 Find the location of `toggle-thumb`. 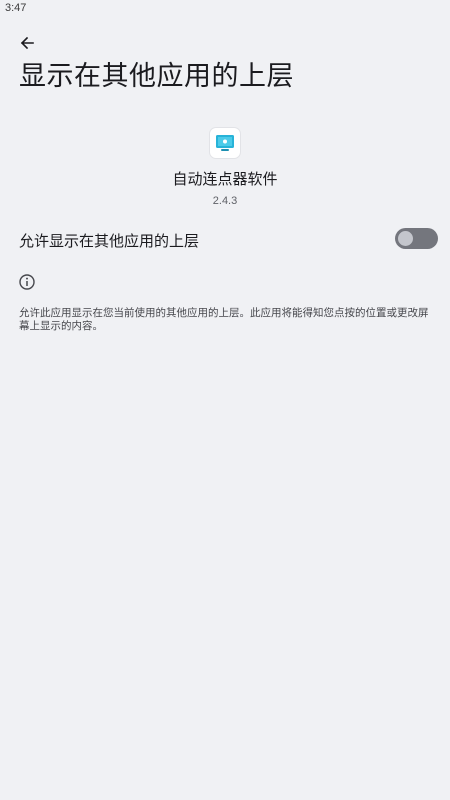

toggle-thumb is located at coordinates (405, 238).